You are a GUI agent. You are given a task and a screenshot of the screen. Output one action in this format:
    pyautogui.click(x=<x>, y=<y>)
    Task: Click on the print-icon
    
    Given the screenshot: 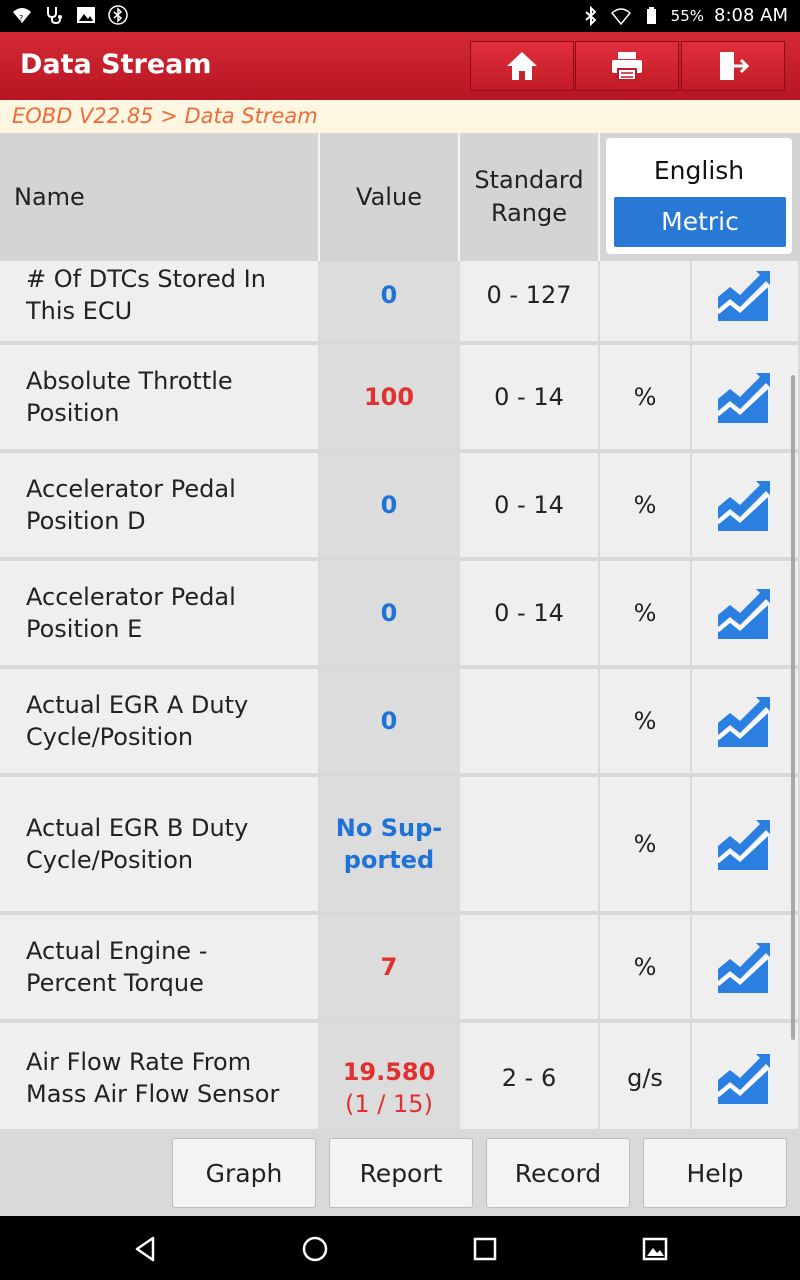 What is the action you would take?
    pyautogui.click(x=627, y=66)
    